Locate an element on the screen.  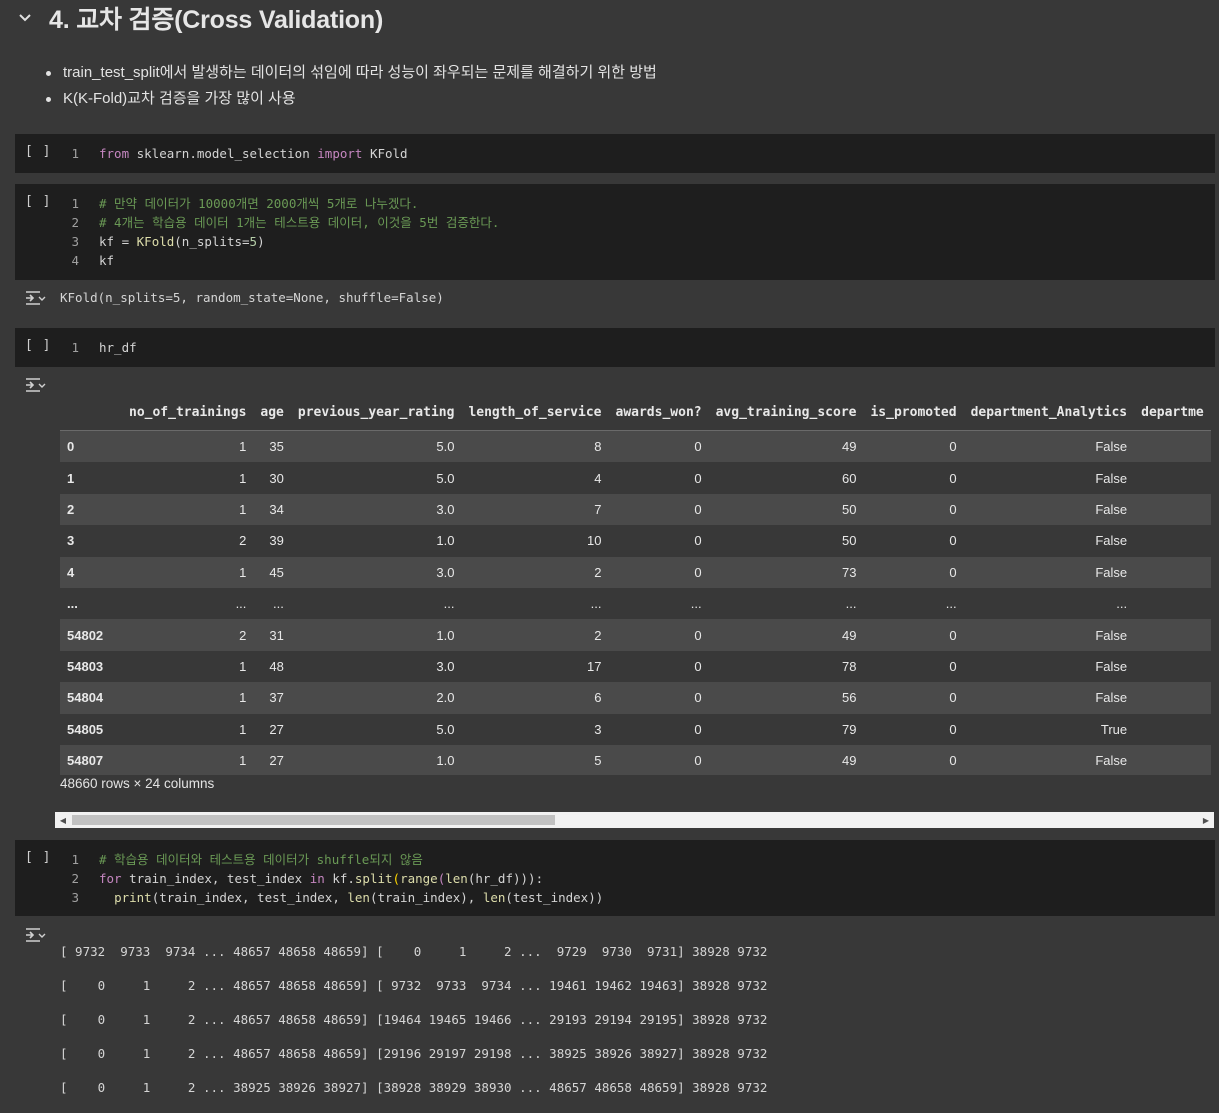
code-token: print is located at coordinates (133, 897).